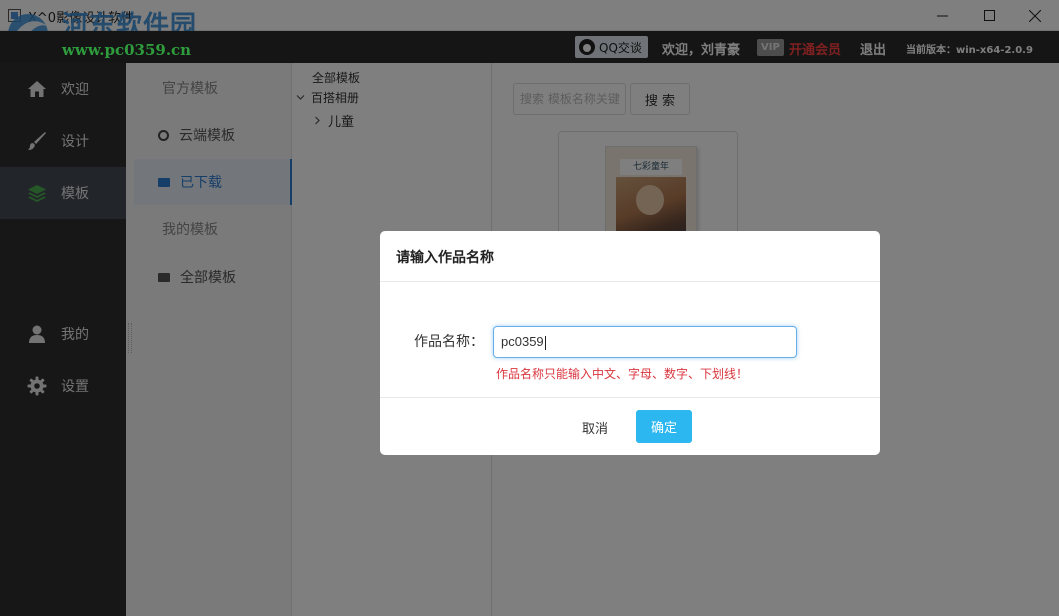 The height and width of the screenshot is (616, 1059). I want to click on confirm-button: 确定, so click(664, 426).